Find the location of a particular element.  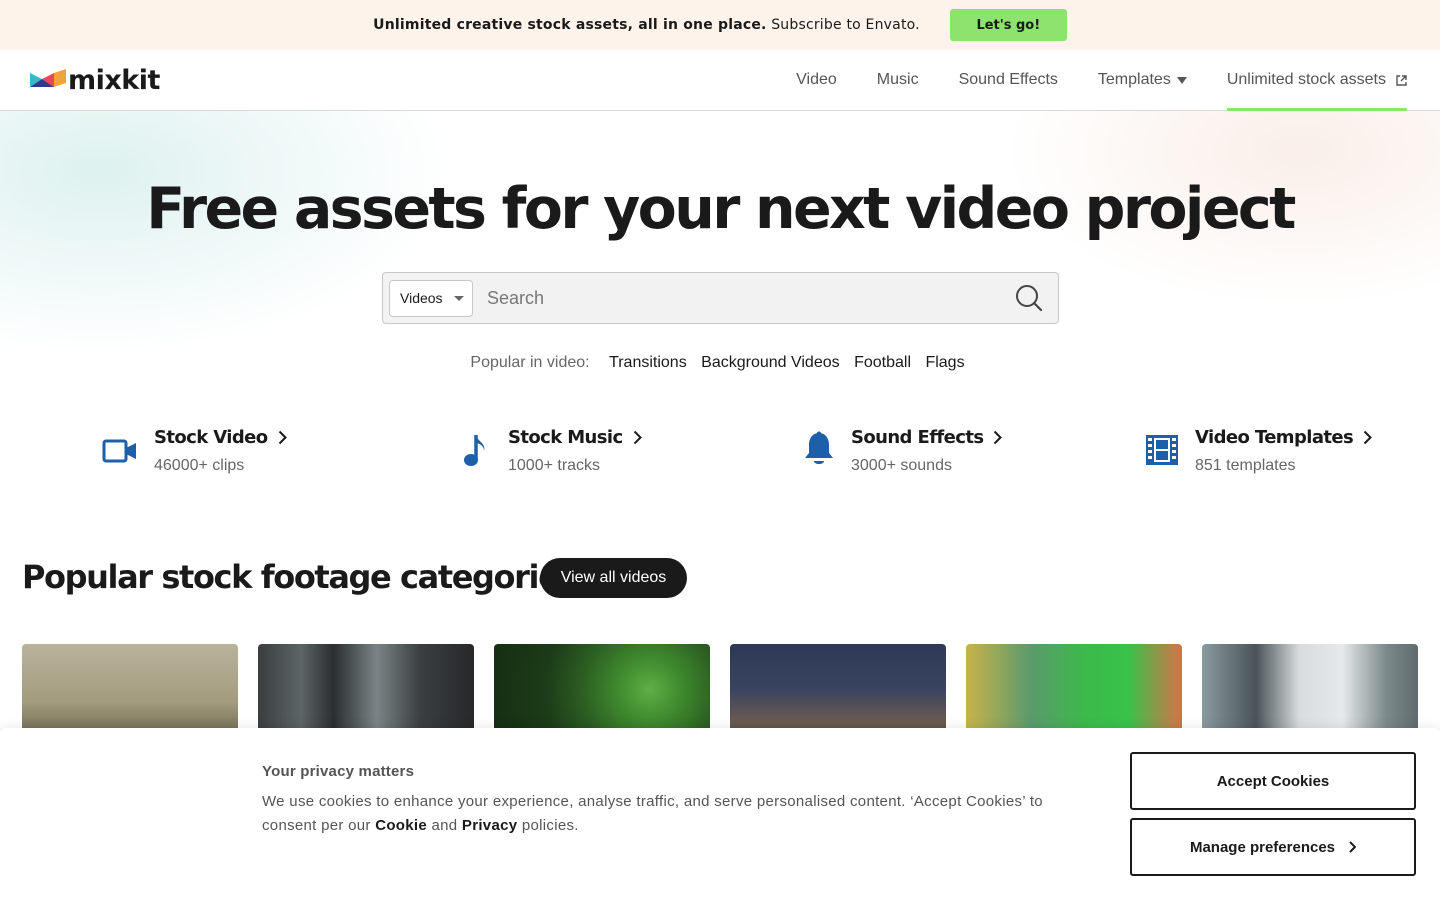

nav-templates: Templates is located at coordinates (1142, 80).